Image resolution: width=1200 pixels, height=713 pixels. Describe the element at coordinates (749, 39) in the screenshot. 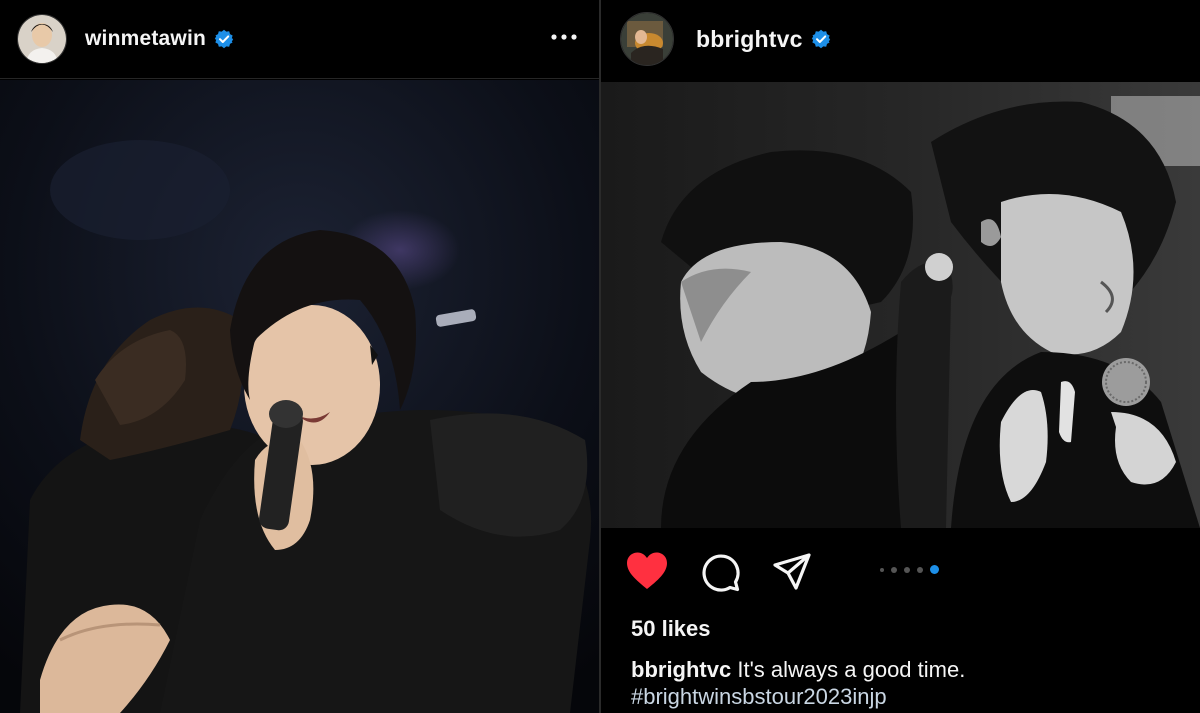

I see `username: bbrightvc` at that location.